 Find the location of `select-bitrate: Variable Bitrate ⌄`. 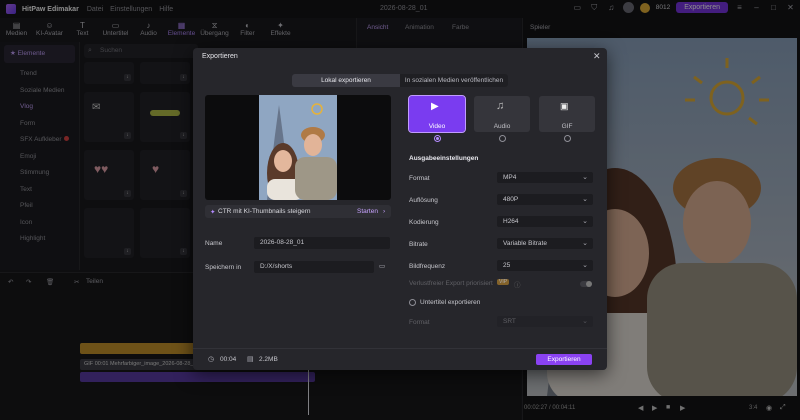

select-bitrate: Variable Bitrate ⌄ is located at coordinates (545, 243).